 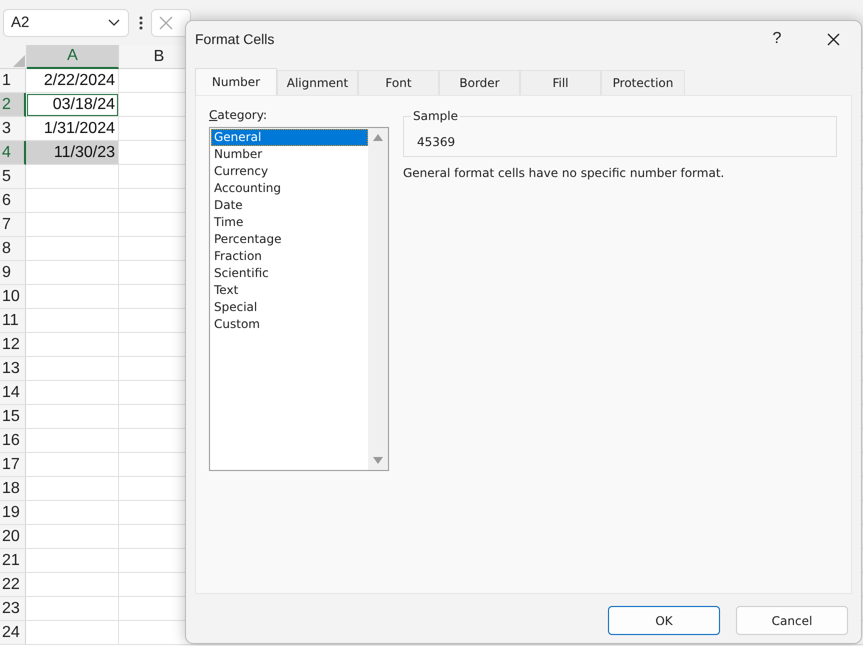 What do you see at coordinates (238, 115) in the screenshot?
I see `category-label: Category:` at bounding box center [238, 115].